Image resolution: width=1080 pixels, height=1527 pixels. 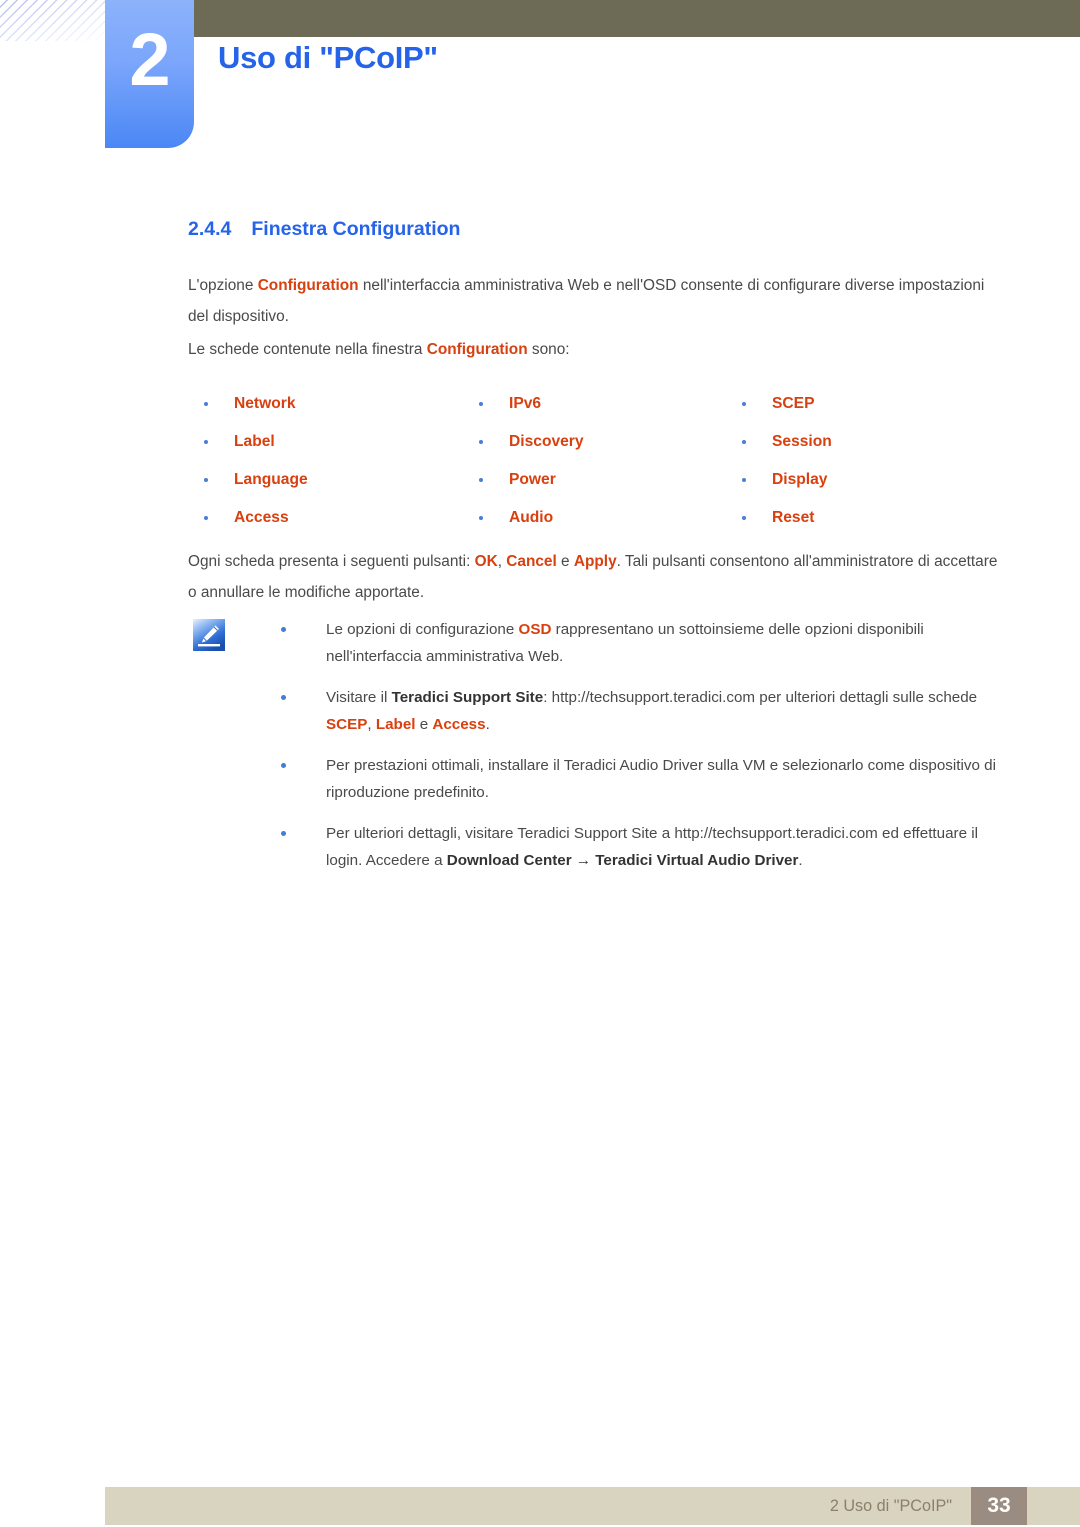 What do you see at coordinates (588, 449) in the screenshot?
I see `tab-item-discovery: Discovery` at bounding box center [588, 449].